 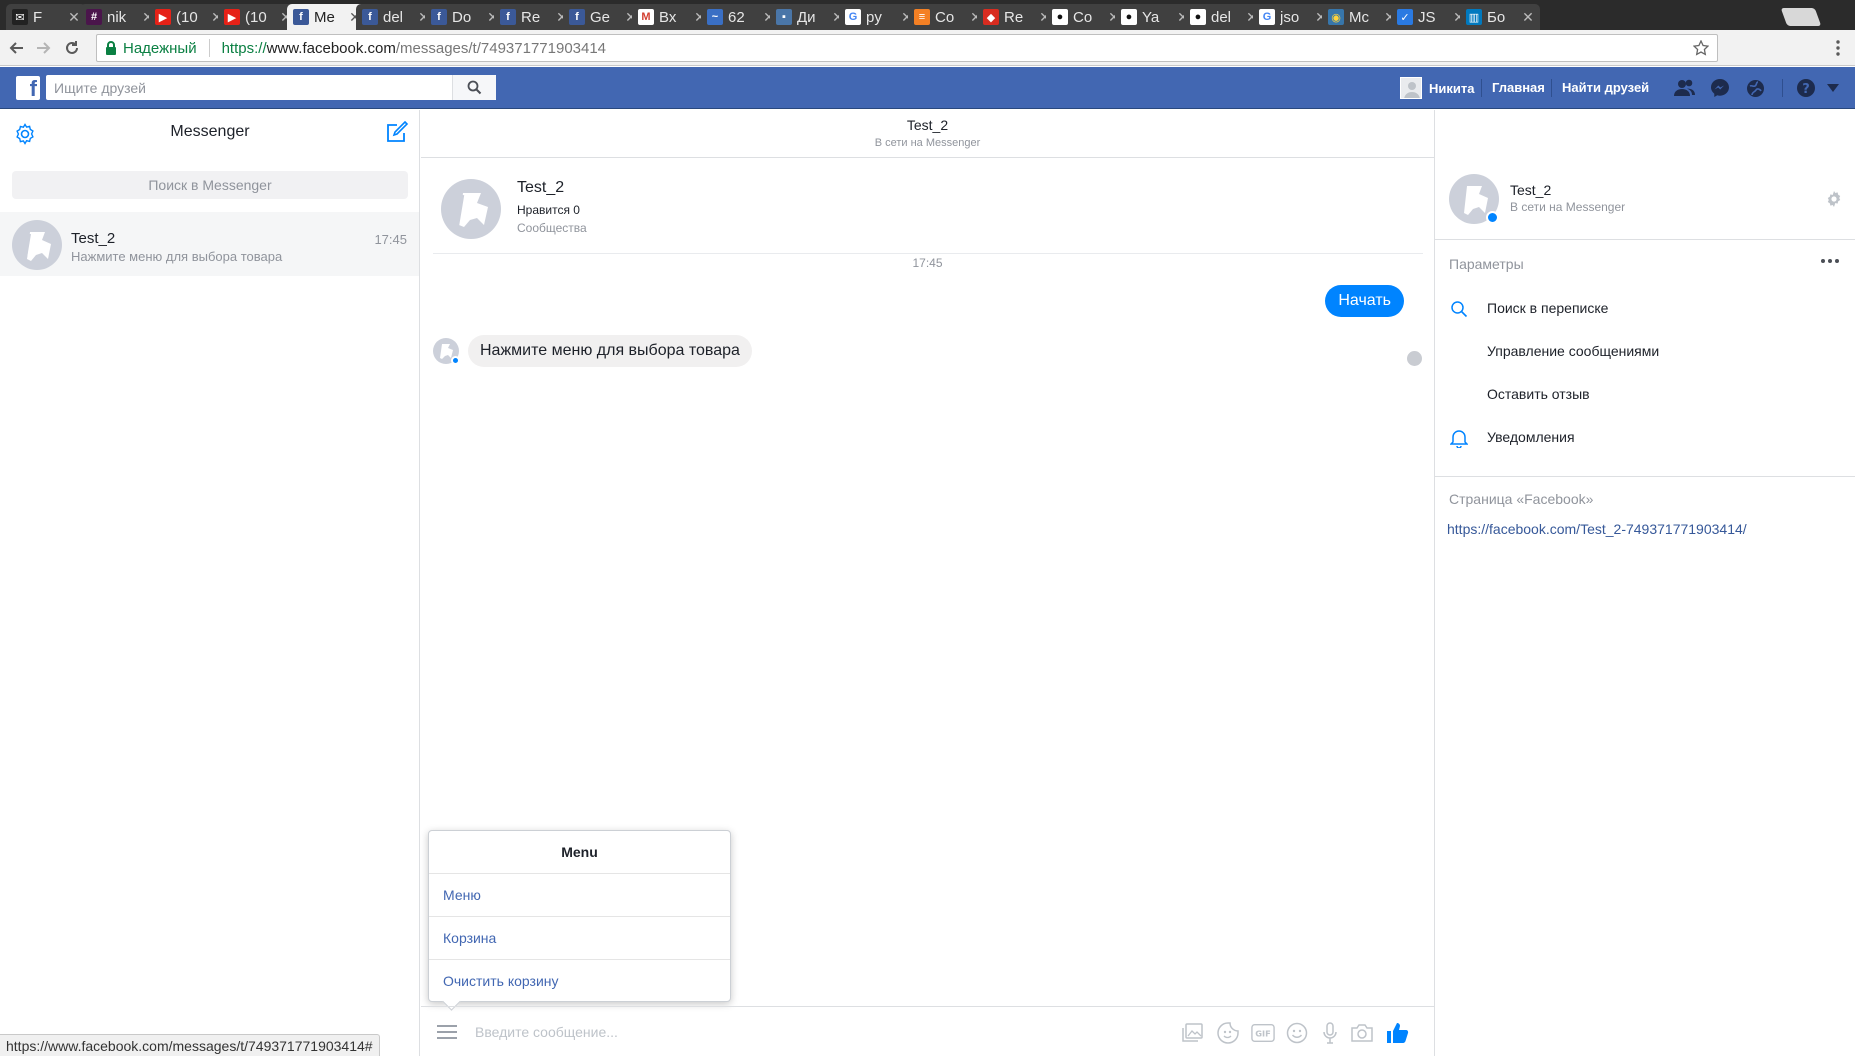 I want to click on chevron-down-icon, so click(x=1833, y=88).